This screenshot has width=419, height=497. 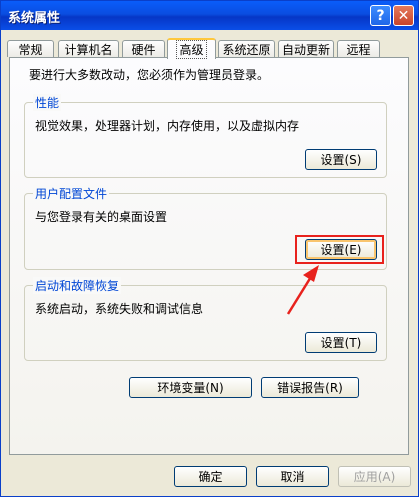 I want to click on tab-advanced: 高级, so click(x=191, y=48).